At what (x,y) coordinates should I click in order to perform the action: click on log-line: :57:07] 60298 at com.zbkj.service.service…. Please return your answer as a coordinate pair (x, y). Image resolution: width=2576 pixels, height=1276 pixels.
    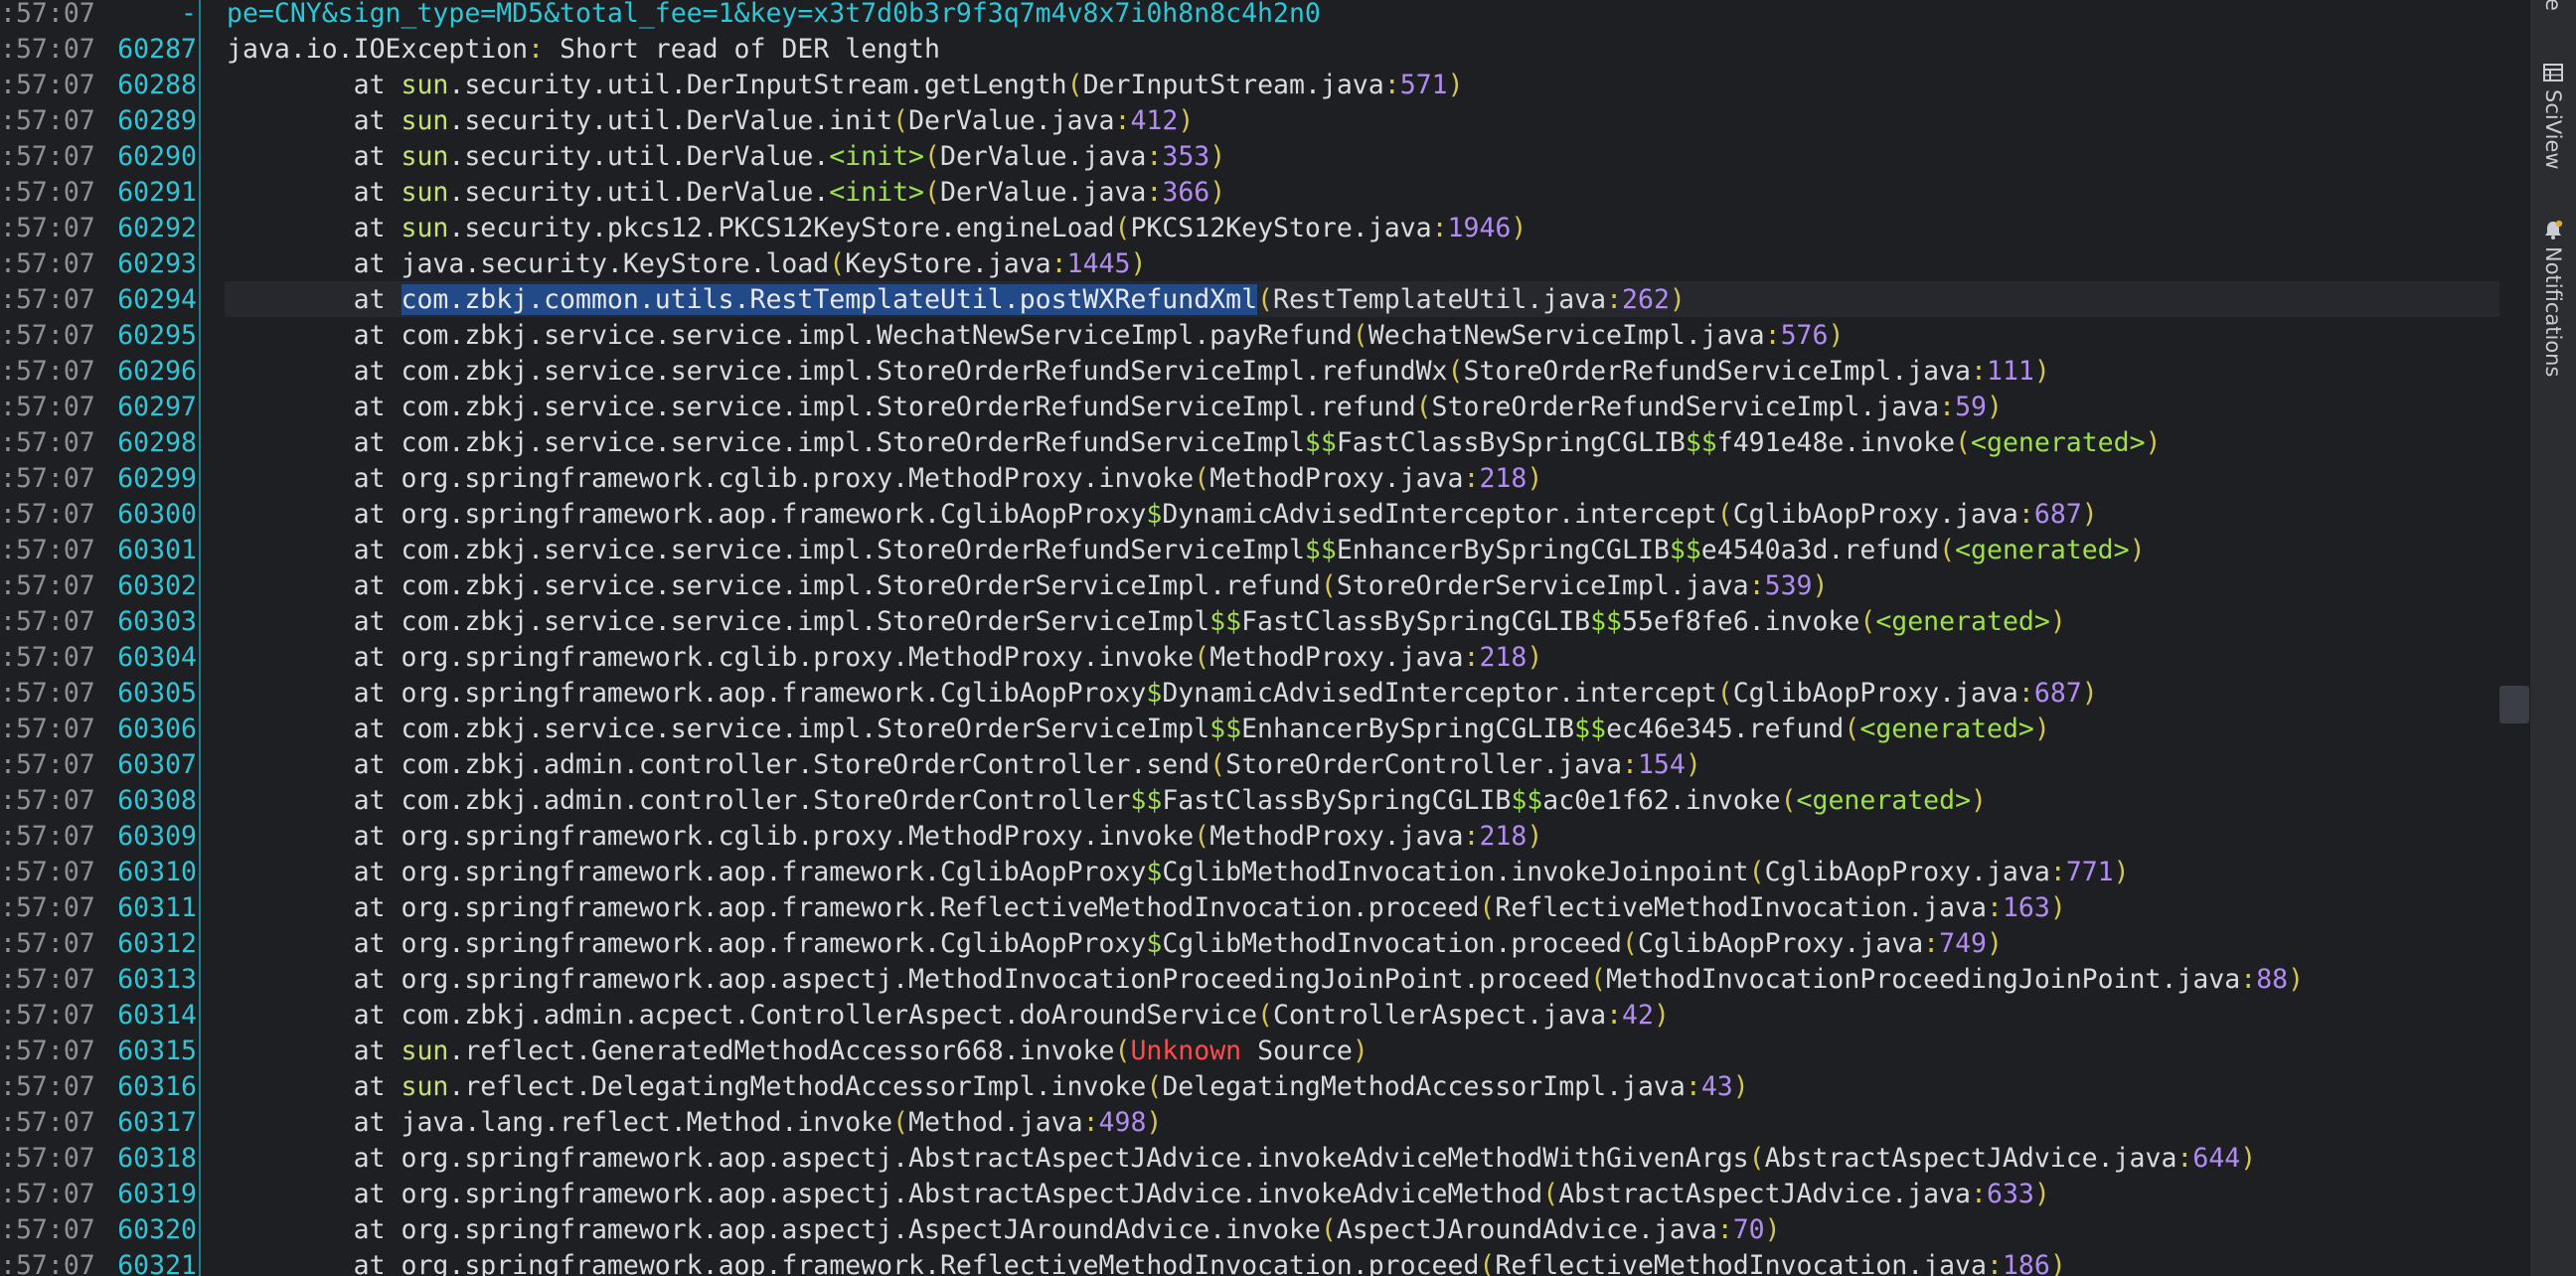
    Looking at the image, I should click on (1264, 442).